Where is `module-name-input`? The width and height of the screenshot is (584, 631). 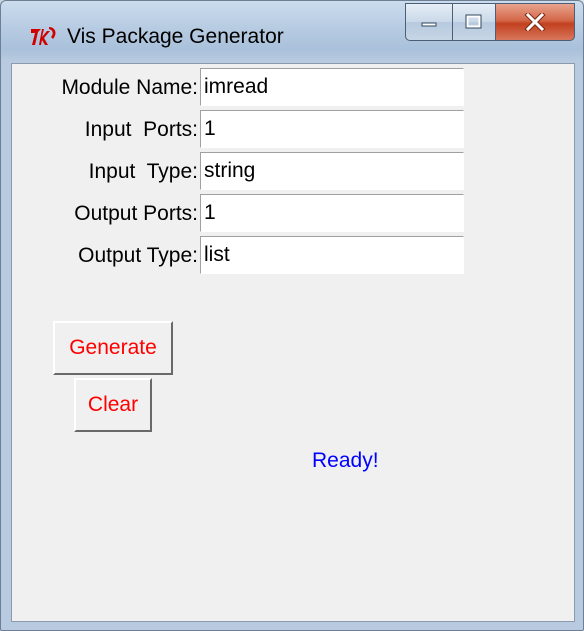 module-name-input is located at coordinates (332, 87).